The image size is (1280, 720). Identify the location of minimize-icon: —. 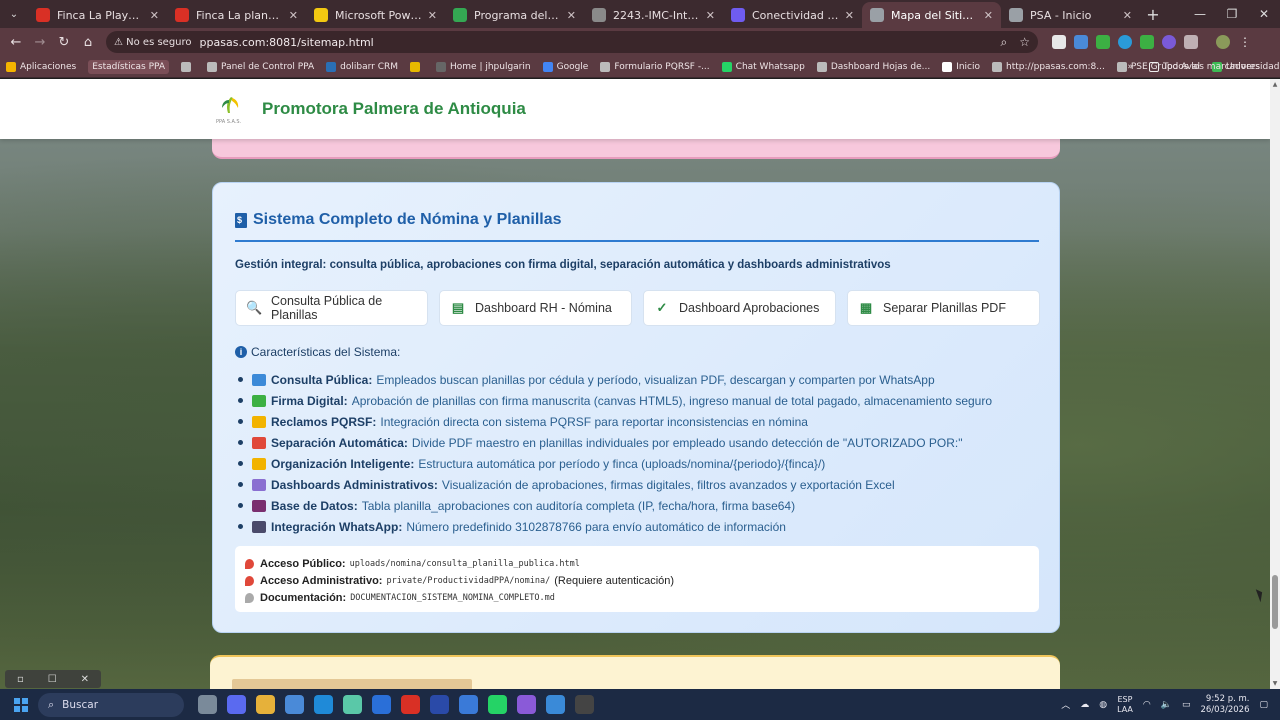
(1200, 14).